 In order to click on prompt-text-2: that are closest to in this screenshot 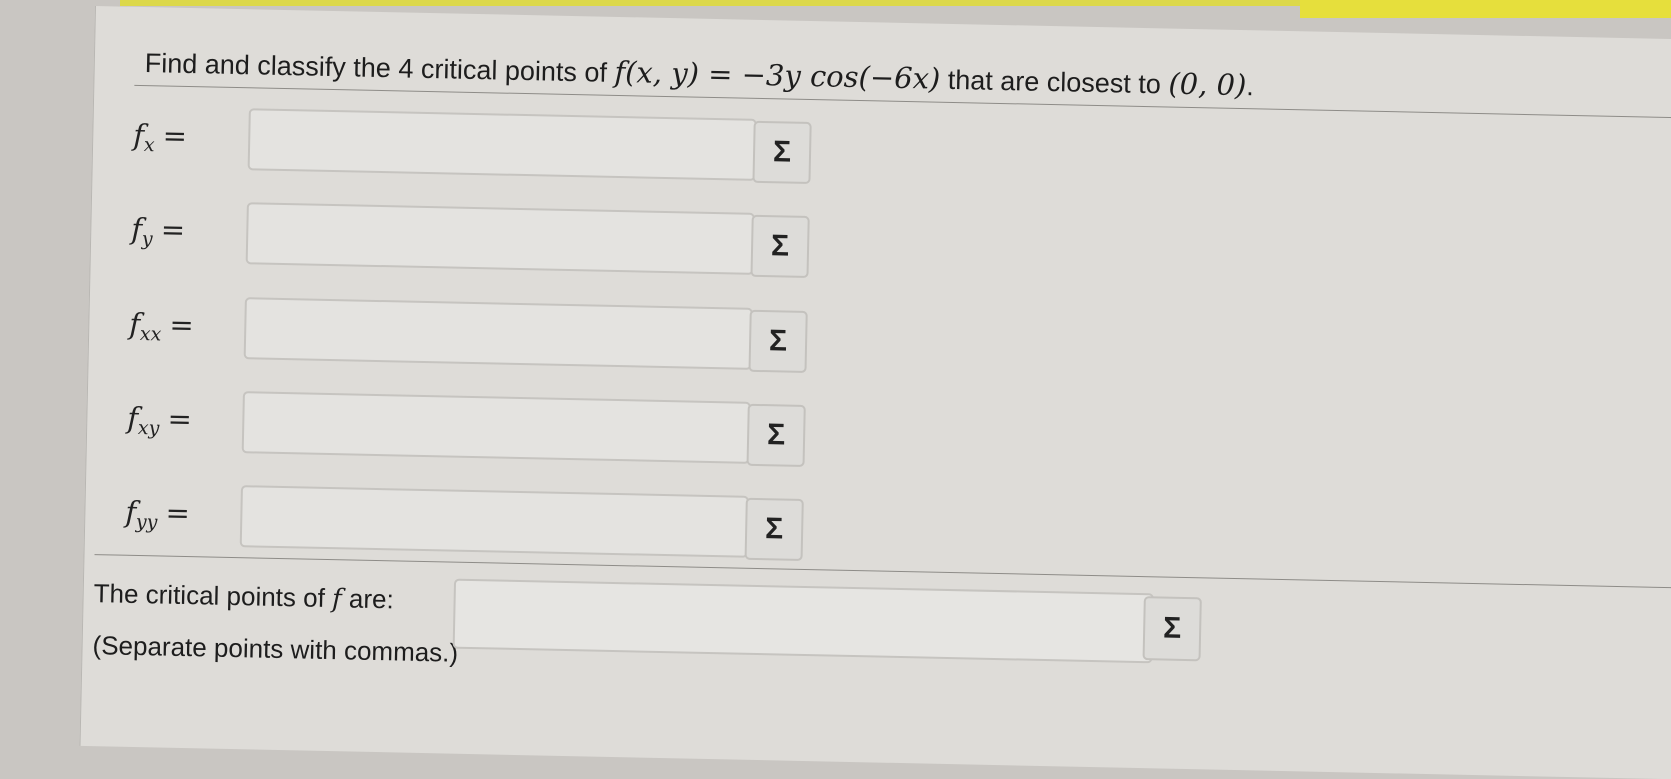, I will do `click(1054, 82)`.